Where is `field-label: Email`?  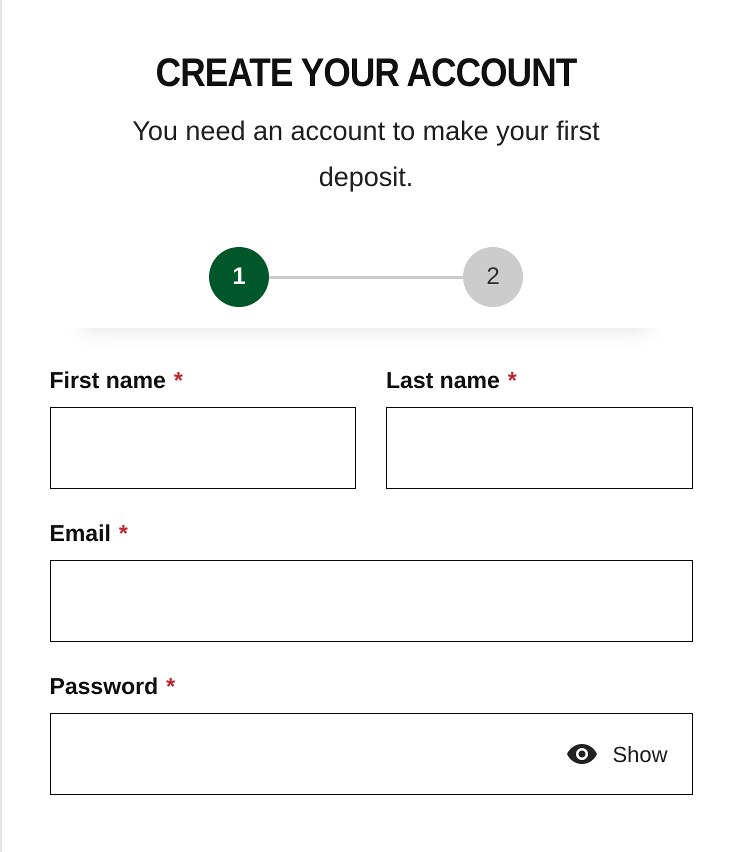
field-label: Email is located at coordinates (80, 533).